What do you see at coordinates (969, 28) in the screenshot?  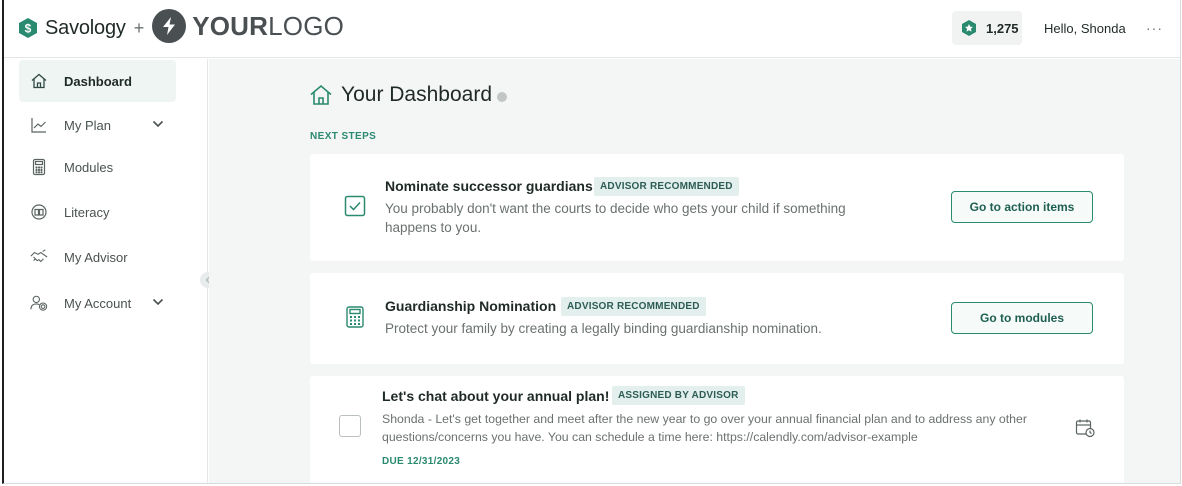 I see `points-hexagon-icon` at bounding box center [969, 28].